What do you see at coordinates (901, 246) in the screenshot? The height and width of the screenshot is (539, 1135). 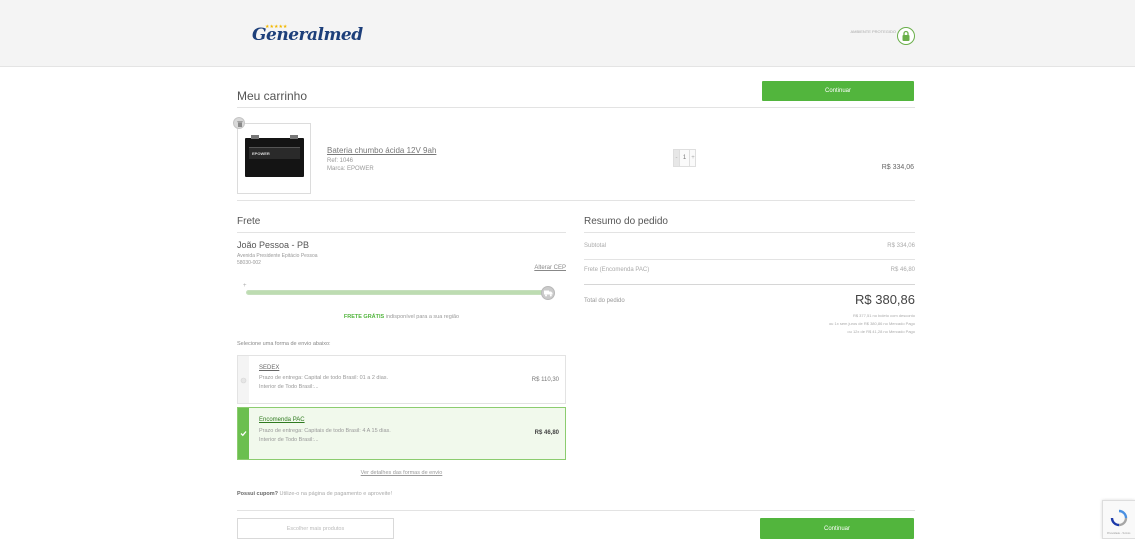 I see `subtotal-value: R$ 334,06` at bounding box center [901, 246].